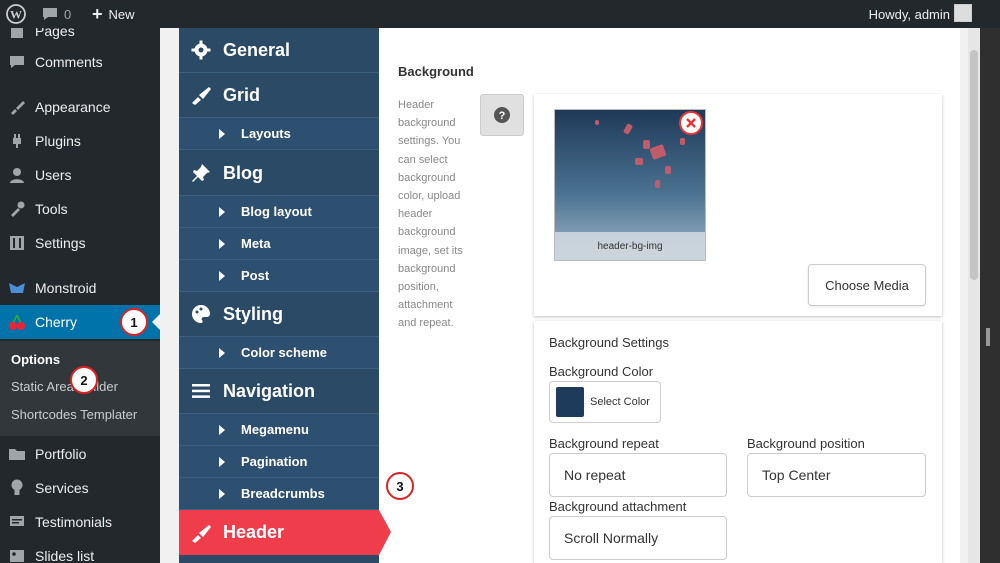 The height and width of the screenshot is (563, 1000). I want to click on remove-image-button, so click(691, 123).